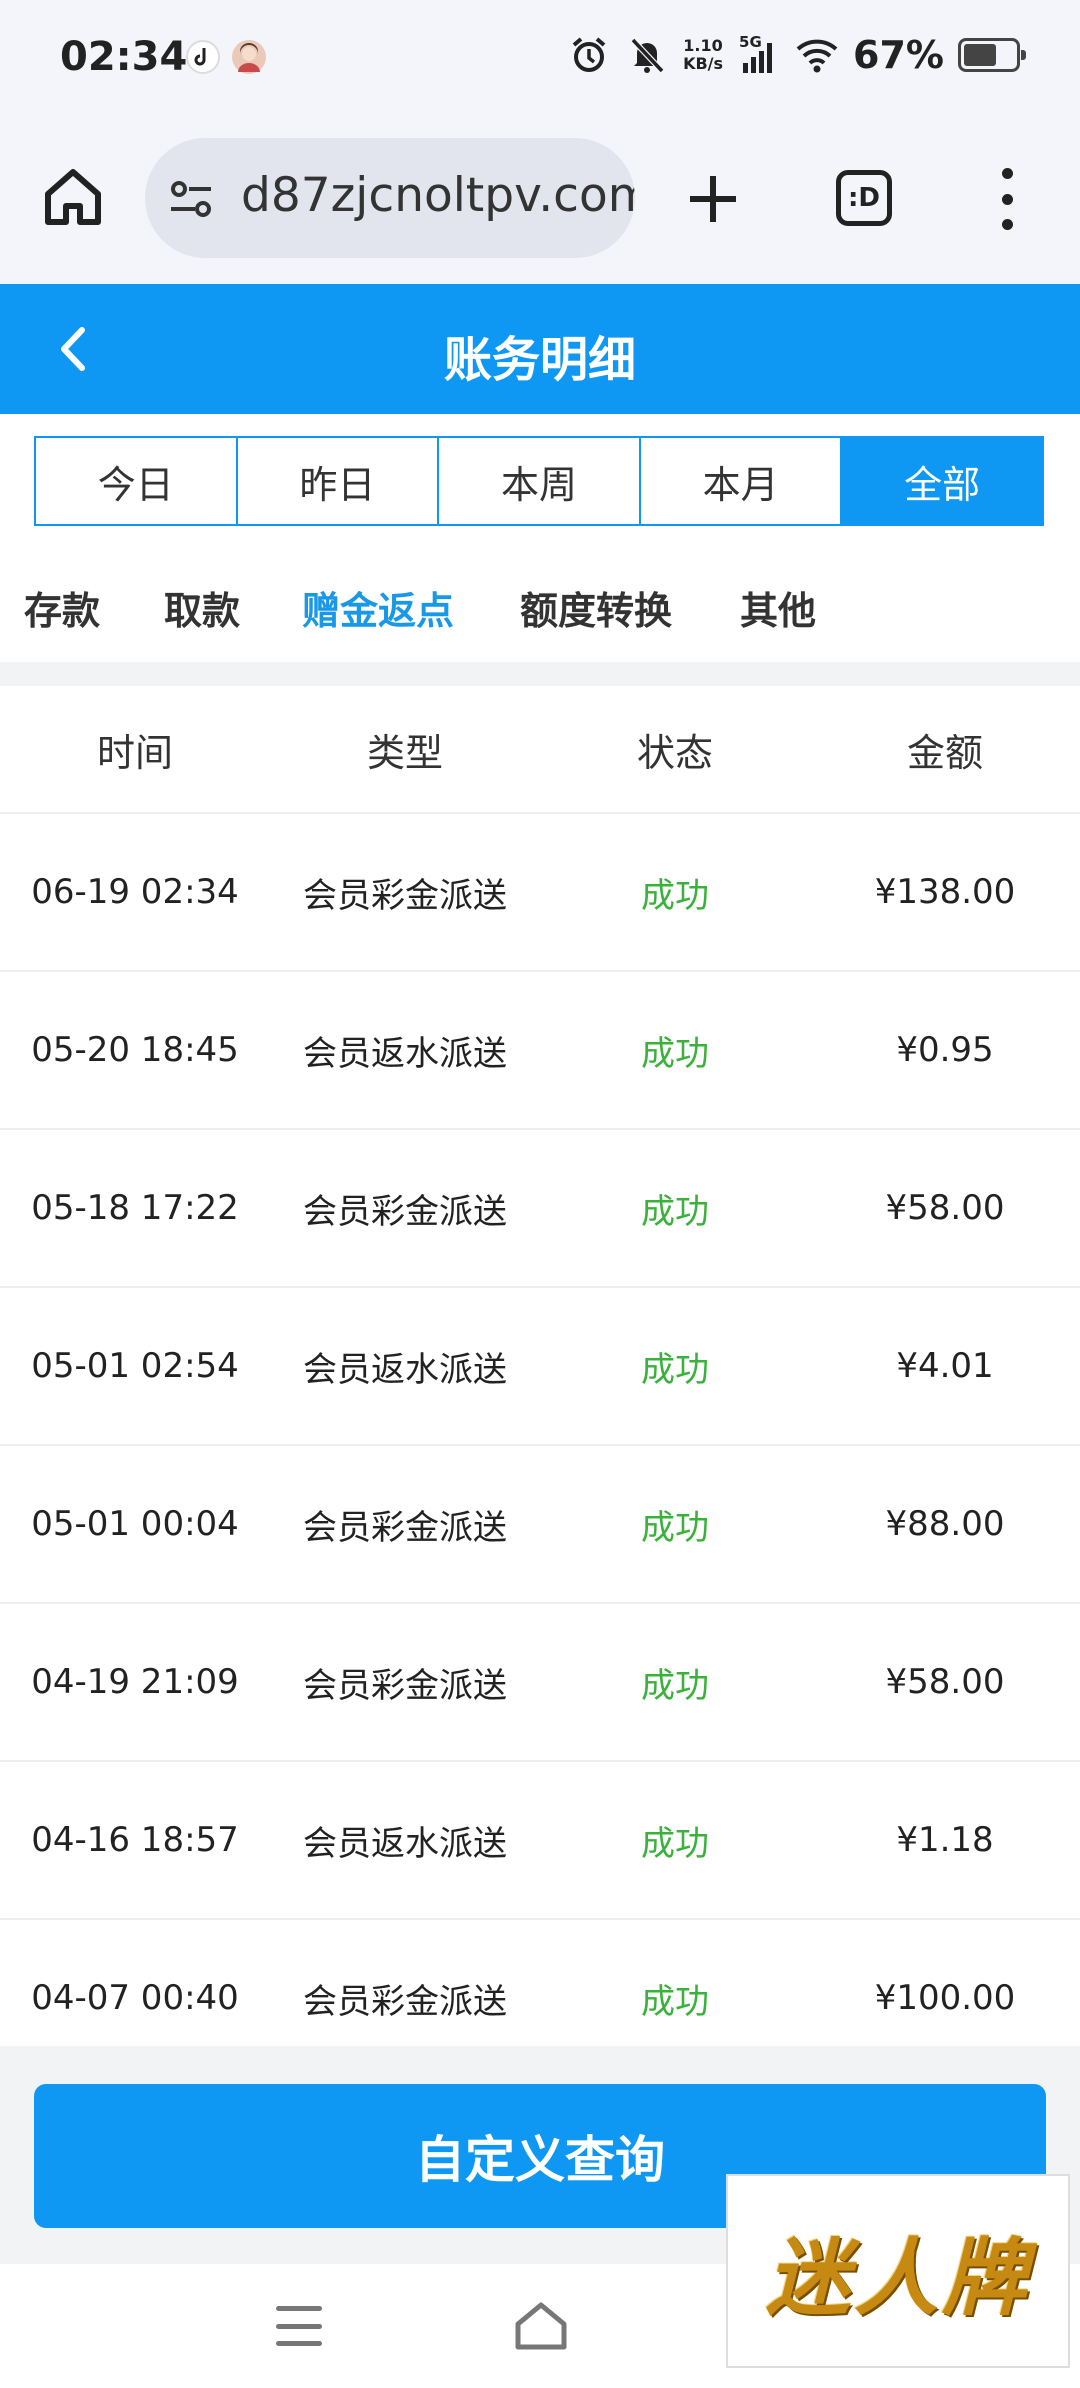 This screenshot has width=1080, height=2388. I want to click on row-amount: ¥0.95, so click(945, 1050).